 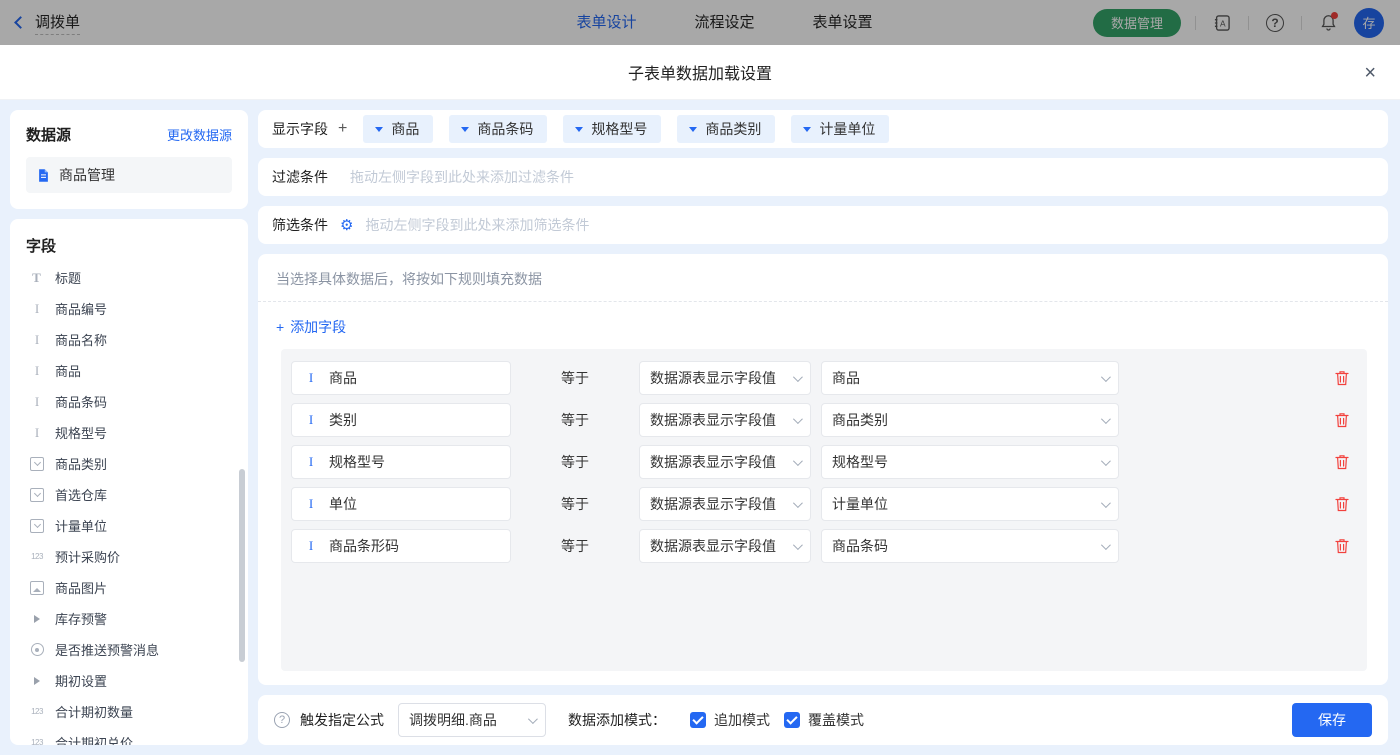 What do you see at coordinates (94, 740) in the screenshot?
I see `field-item-label: 合计期初总价` at bounding box center [94, 740].